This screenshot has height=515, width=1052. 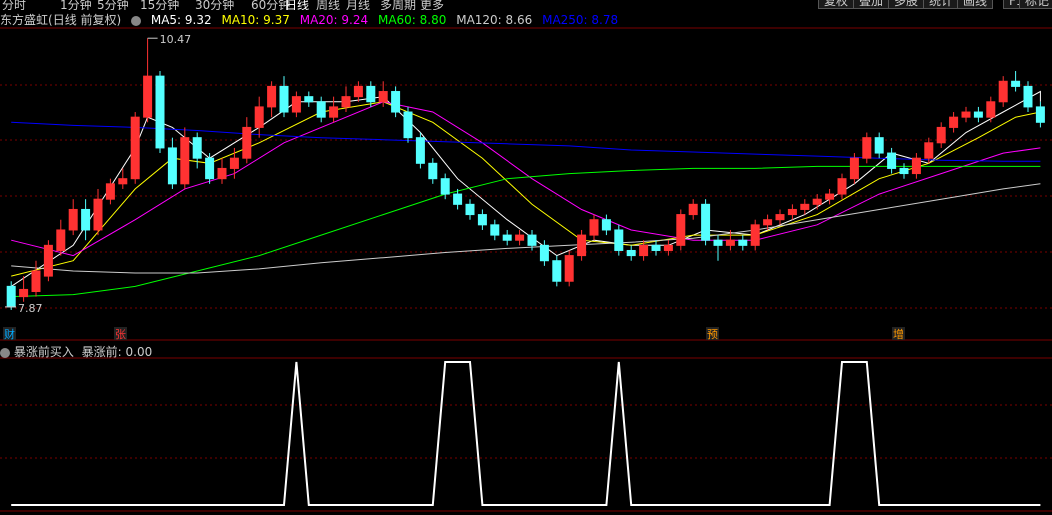 I want to click on ma20-label: MA20: 9.24, so click(x=334, y=20).